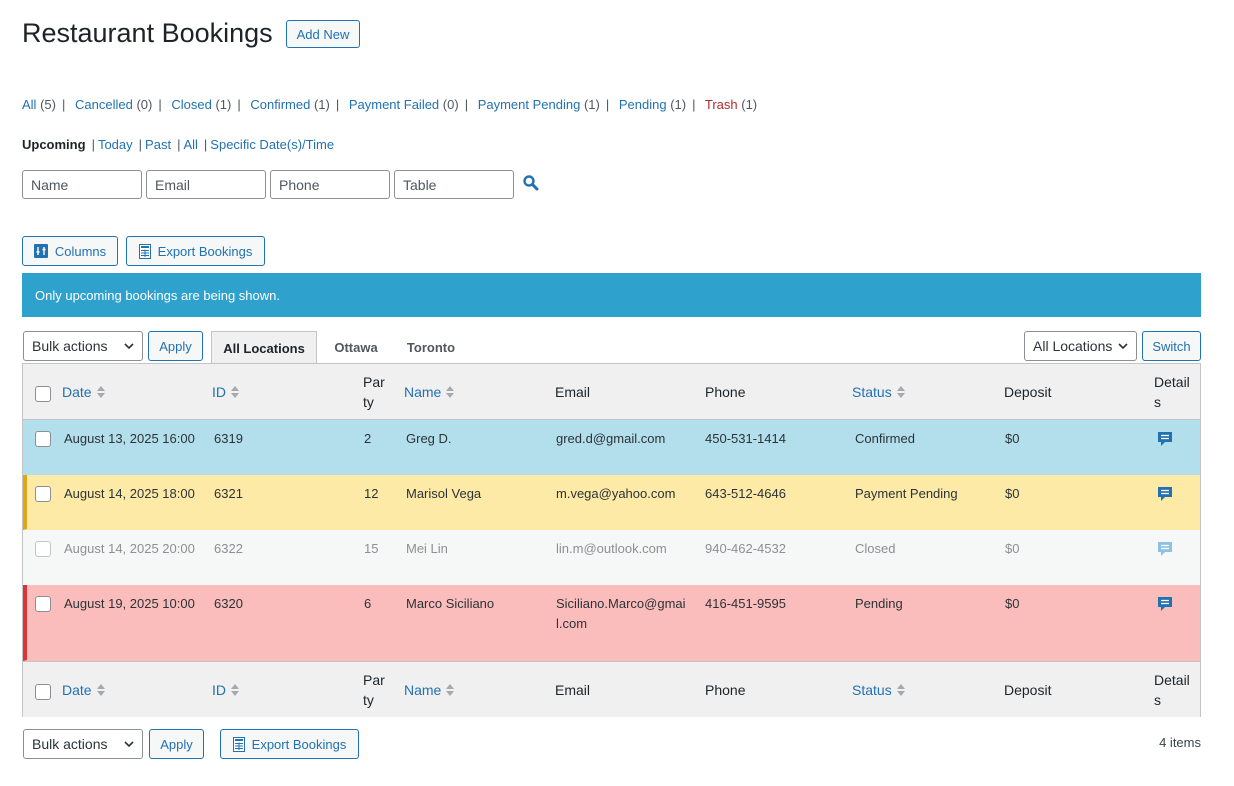 The width and height of the screenshot is (1234, 786). Describe the element at coordinates (225, 392) in the screenshot. I see `column-id: ID` at that location.